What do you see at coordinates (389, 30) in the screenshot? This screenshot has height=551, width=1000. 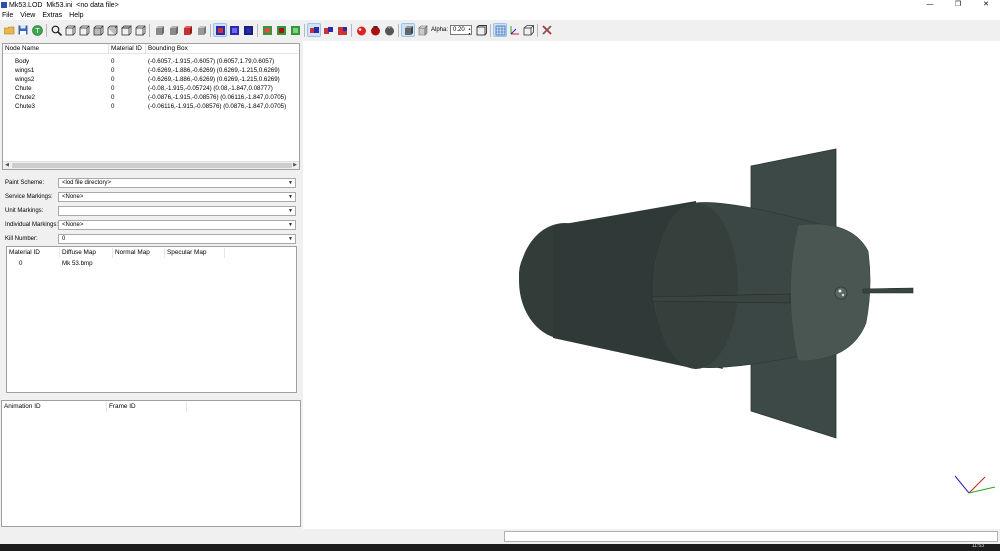 I see `light-3-button` at bounding box center [389, 30].